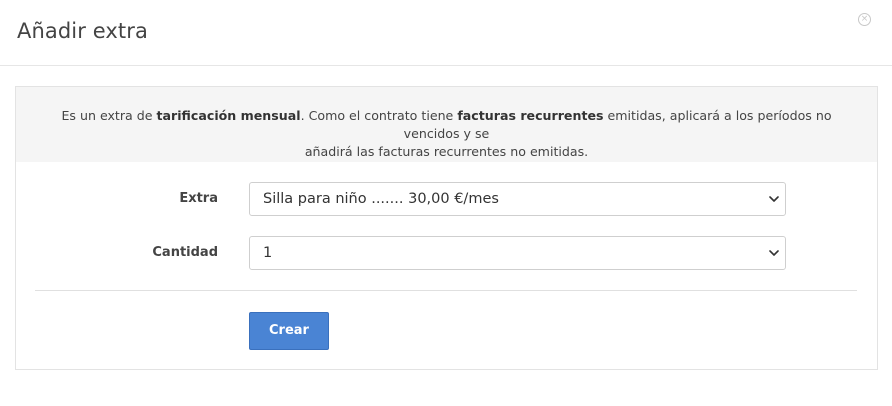 This screenshot has width=892, height=406. I want to click on extra-label: Extra, so click(198, 198).